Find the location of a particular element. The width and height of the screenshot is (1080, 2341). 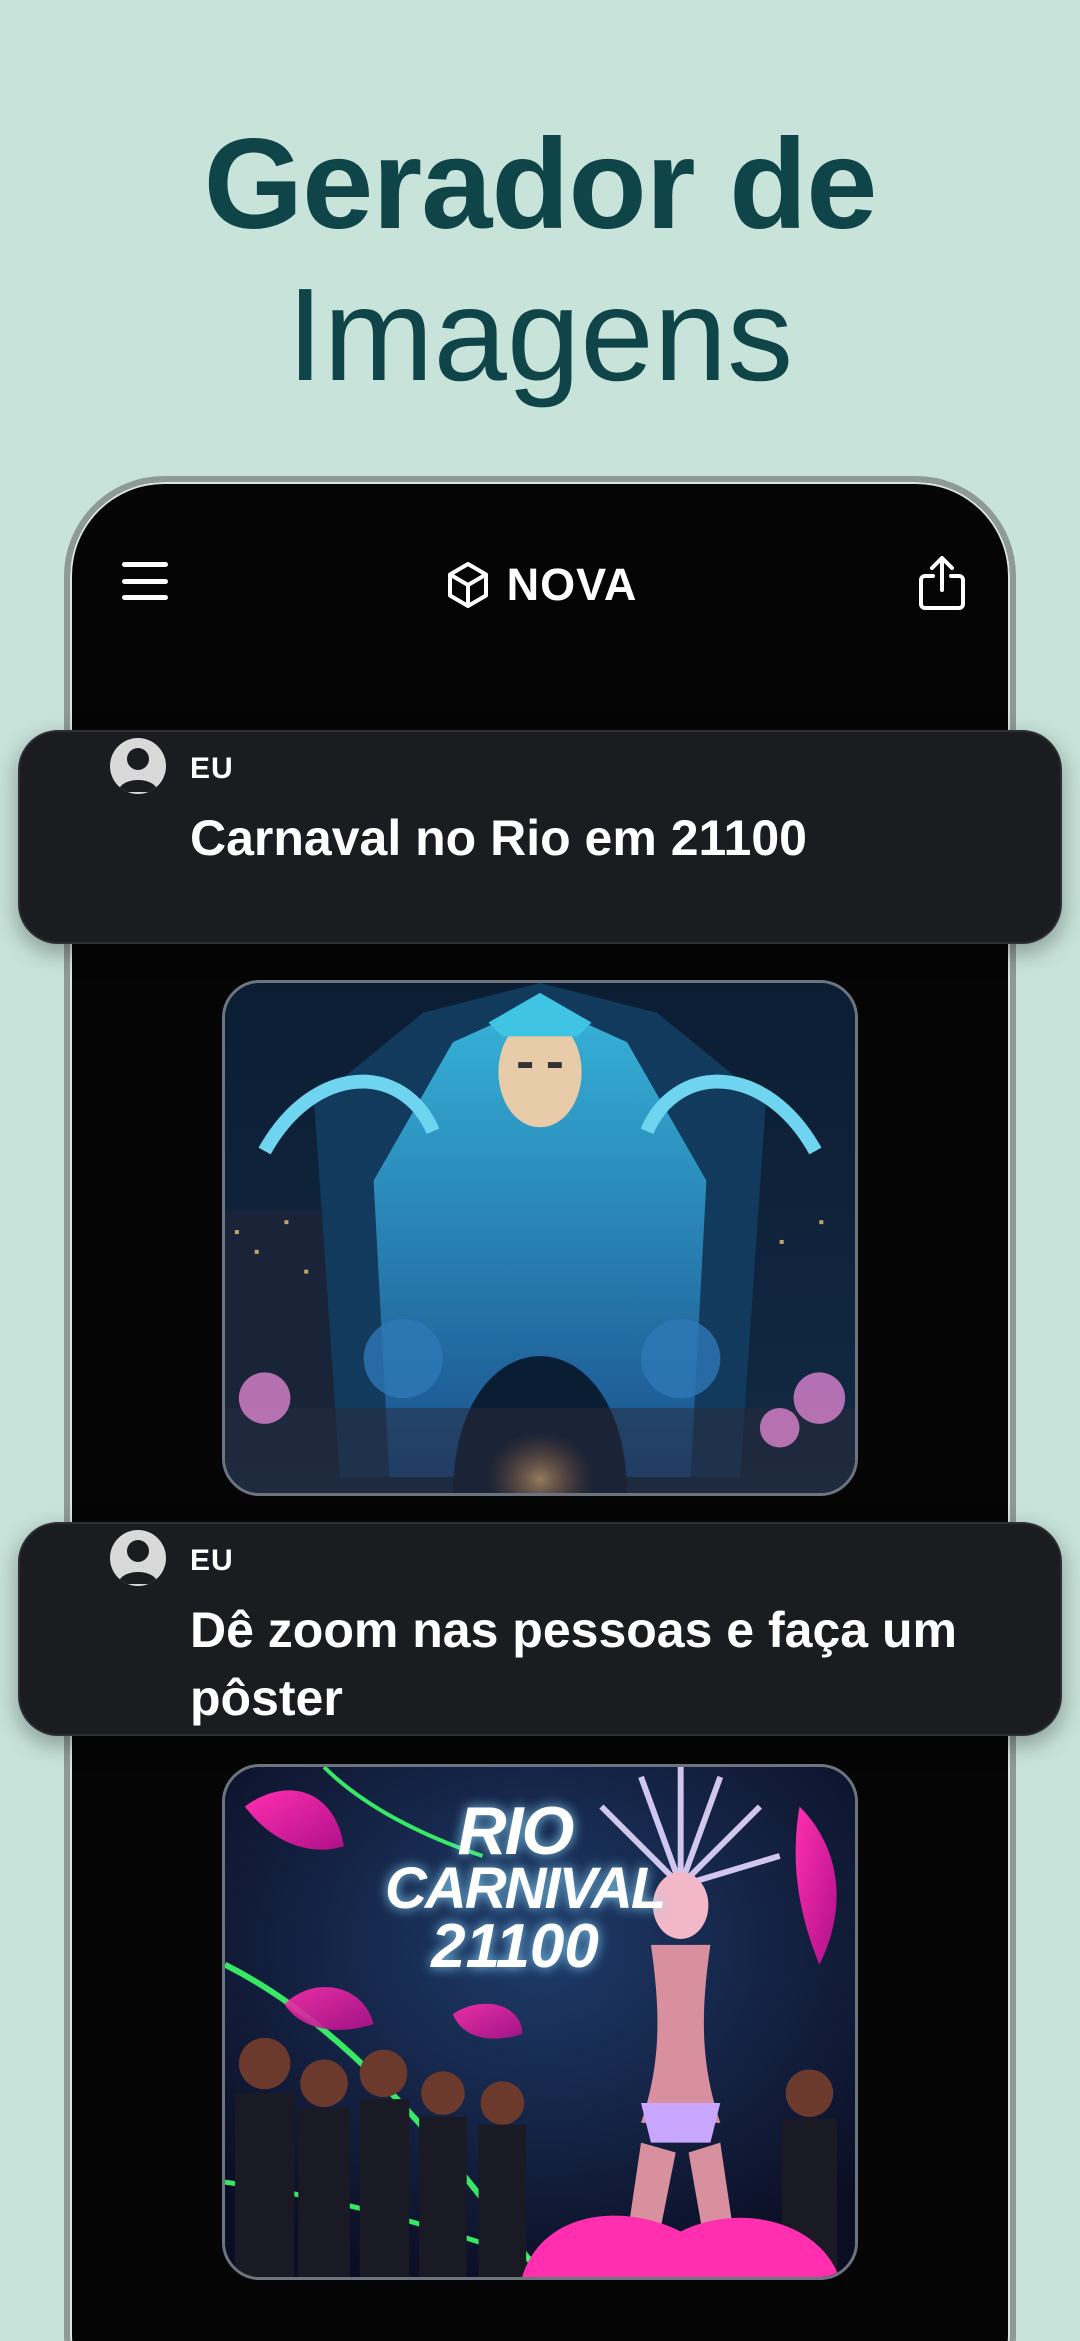

message-text: Dê zoom nas pessoas e faça um pôster is located at coordinates (573, 1664).